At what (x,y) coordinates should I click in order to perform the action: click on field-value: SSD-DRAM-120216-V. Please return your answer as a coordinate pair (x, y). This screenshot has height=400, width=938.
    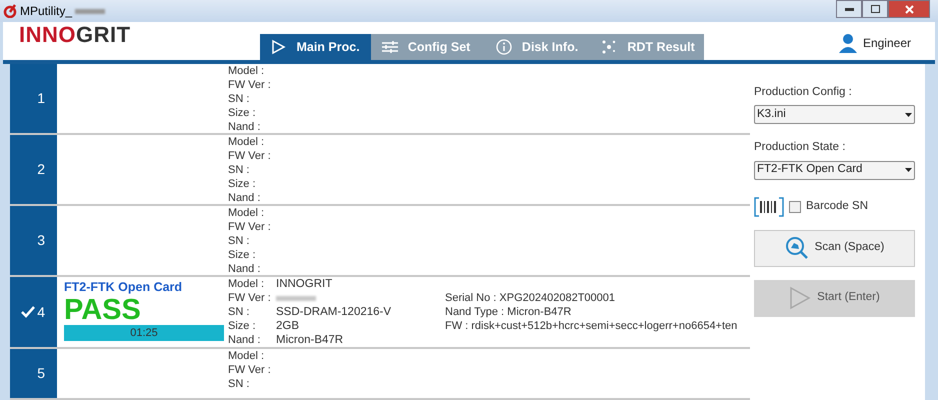
    Looking at the image, I should click on (334, 312).